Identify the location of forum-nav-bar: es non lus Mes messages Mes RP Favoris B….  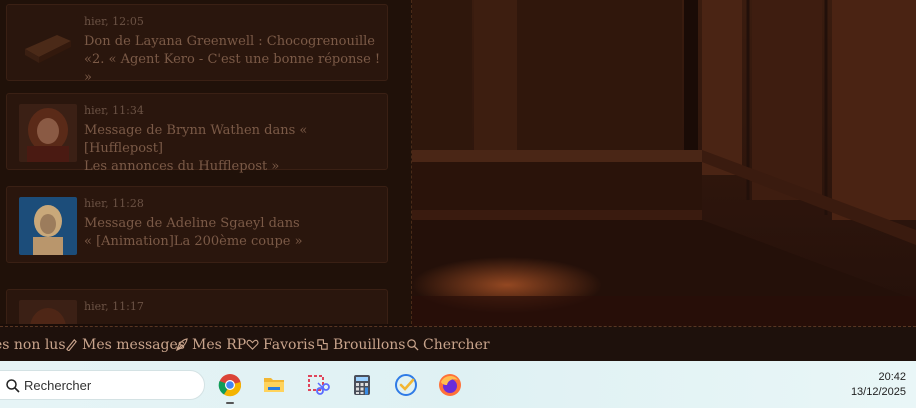
(458, 343).